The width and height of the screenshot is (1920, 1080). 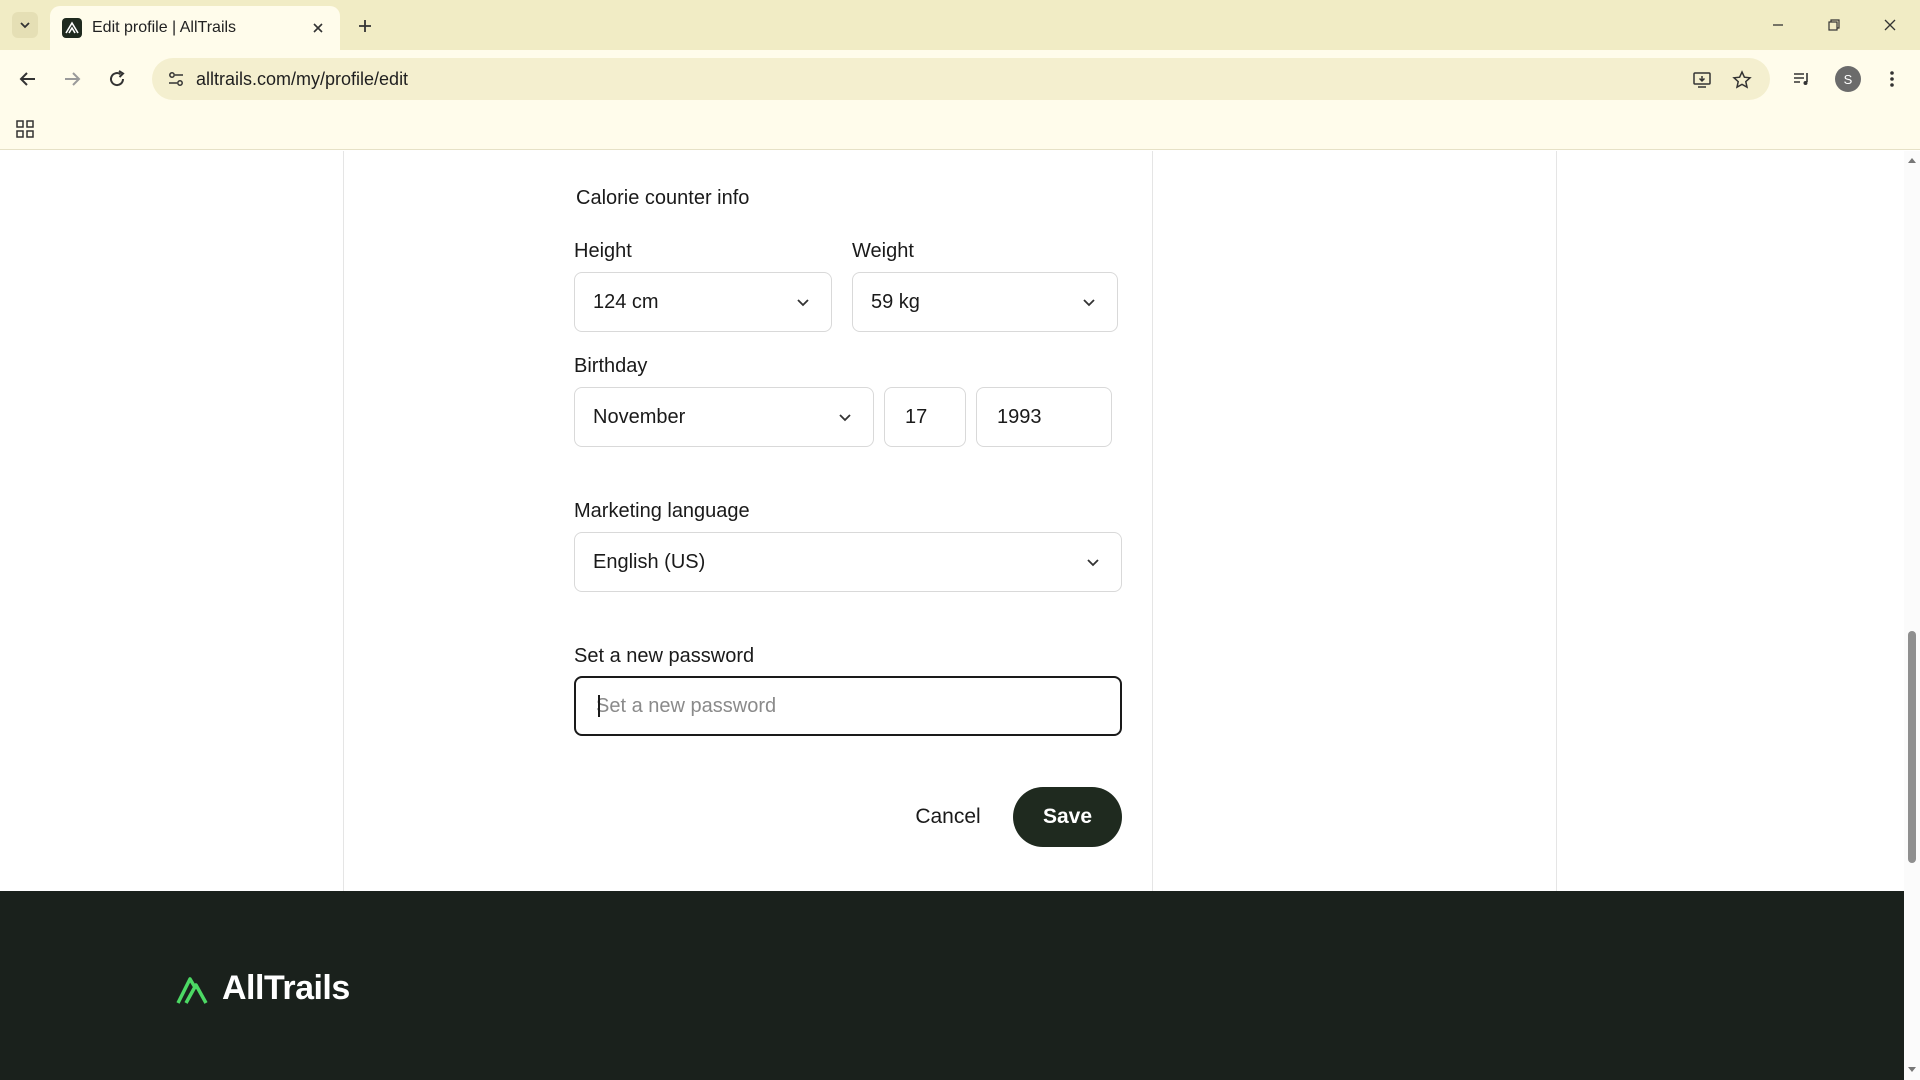 What do you see at coordinates (286, 988) in the screenshot?
I see `footer-brand-name: AllTrails` at bounding box center [286, 988].